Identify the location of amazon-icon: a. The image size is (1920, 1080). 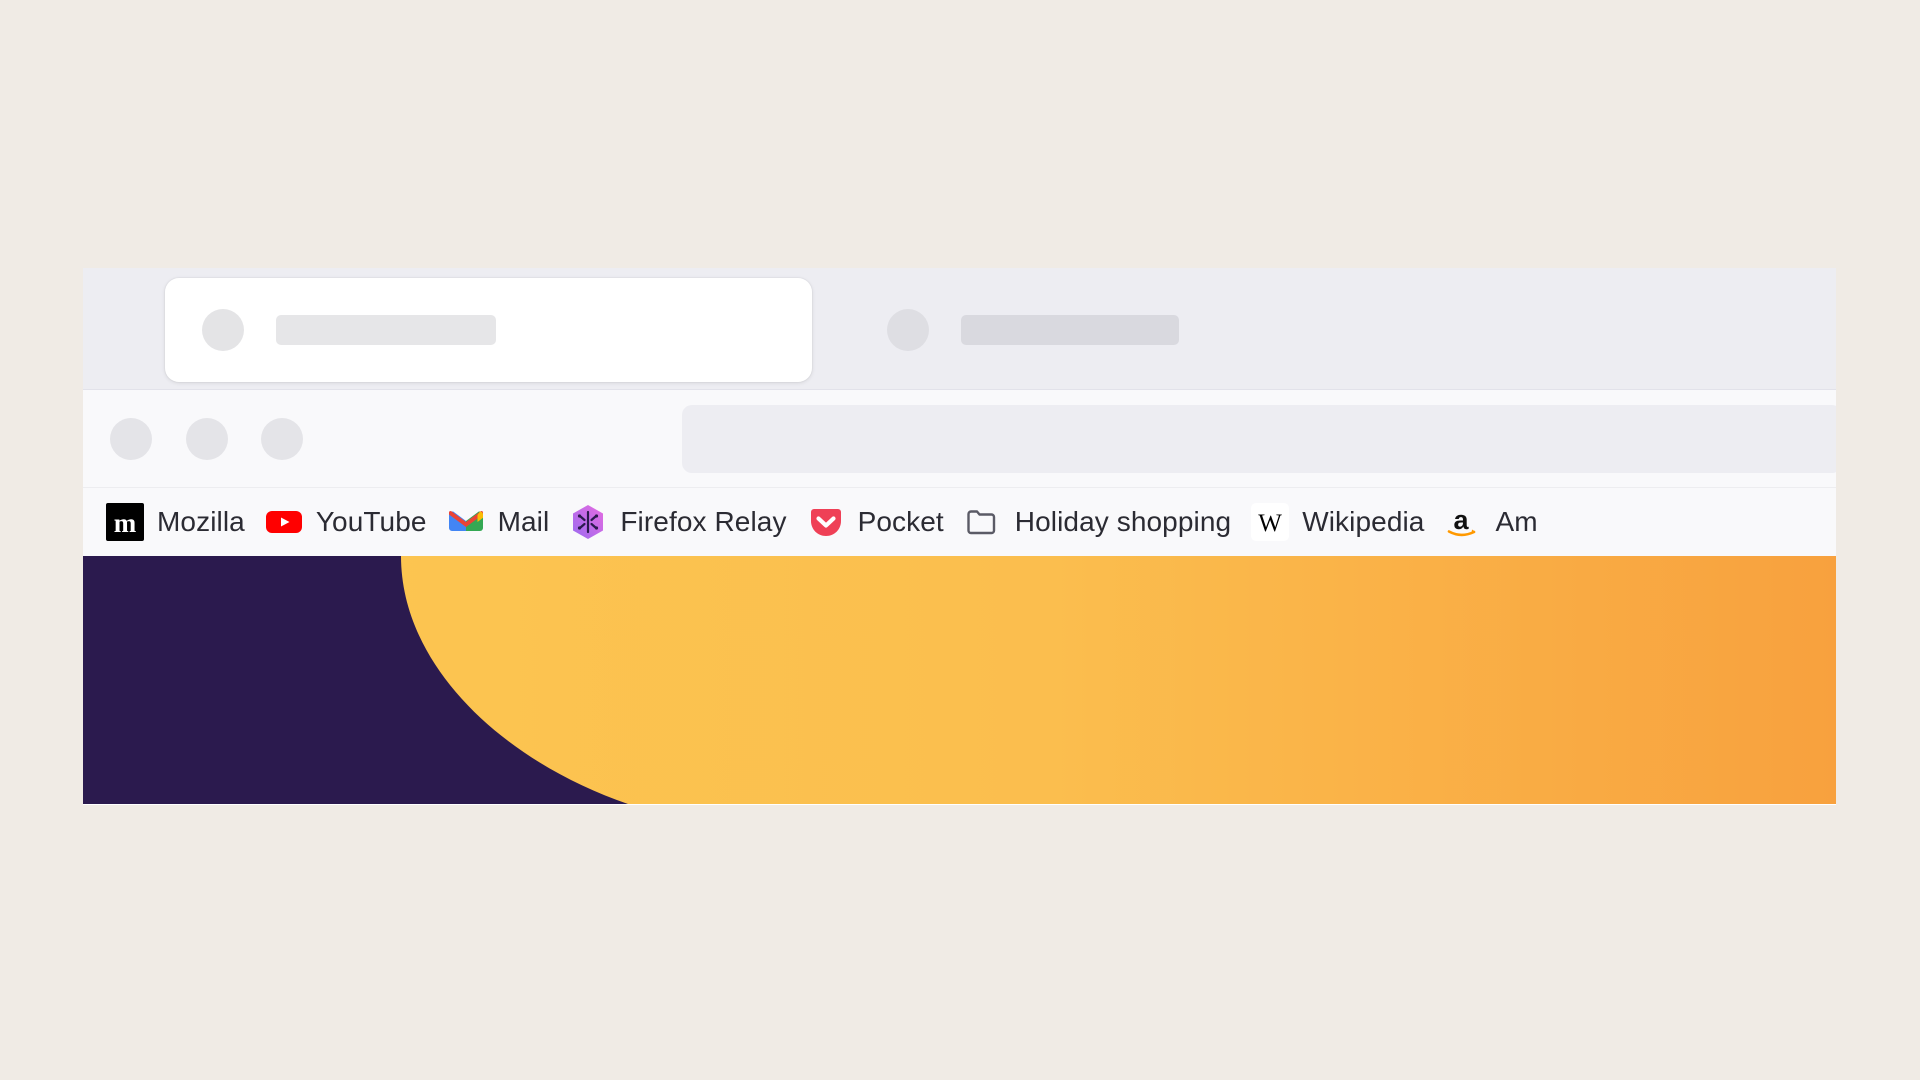
(1462, 521).